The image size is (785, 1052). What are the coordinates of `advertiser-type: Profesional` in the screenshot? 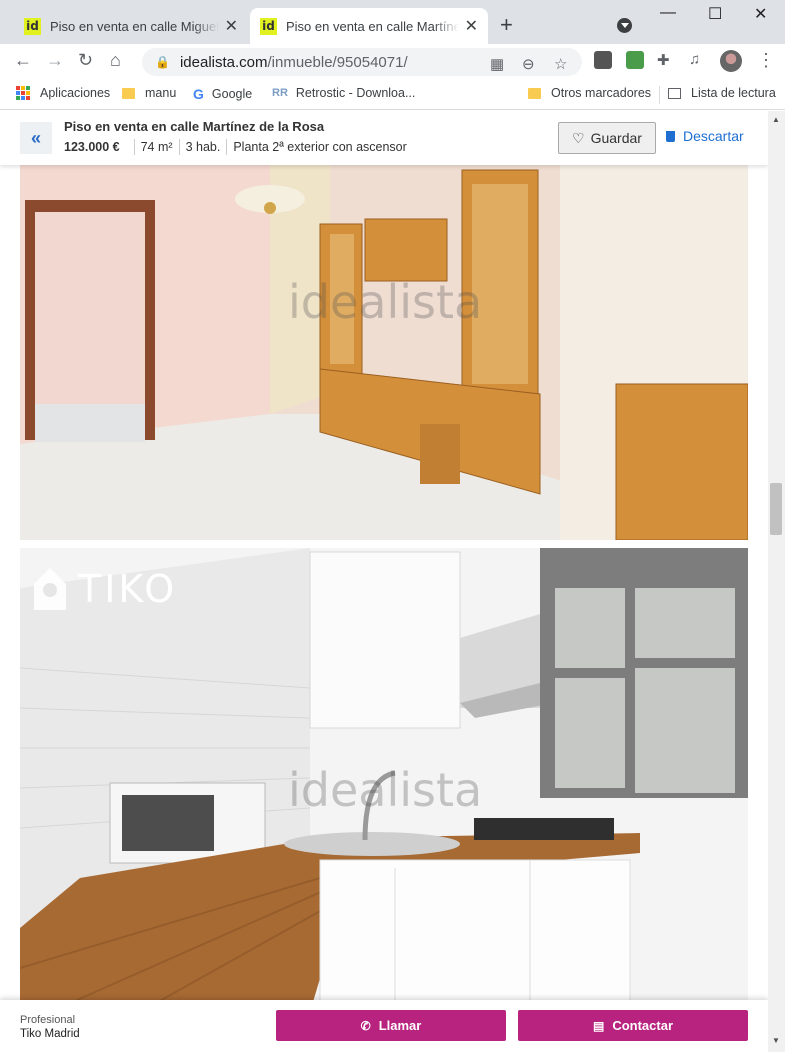 It's located at (48, 1020).